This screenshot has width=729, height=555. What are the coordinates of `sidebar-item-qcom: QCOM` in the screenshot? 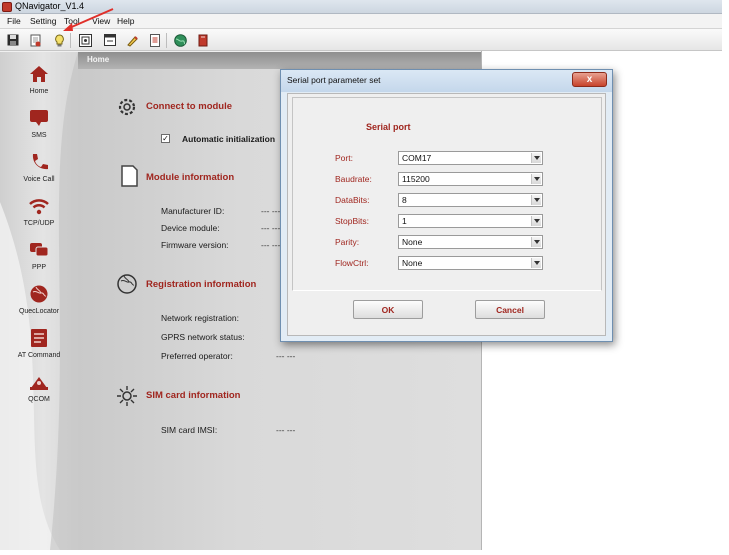 It's located at (39, 393).